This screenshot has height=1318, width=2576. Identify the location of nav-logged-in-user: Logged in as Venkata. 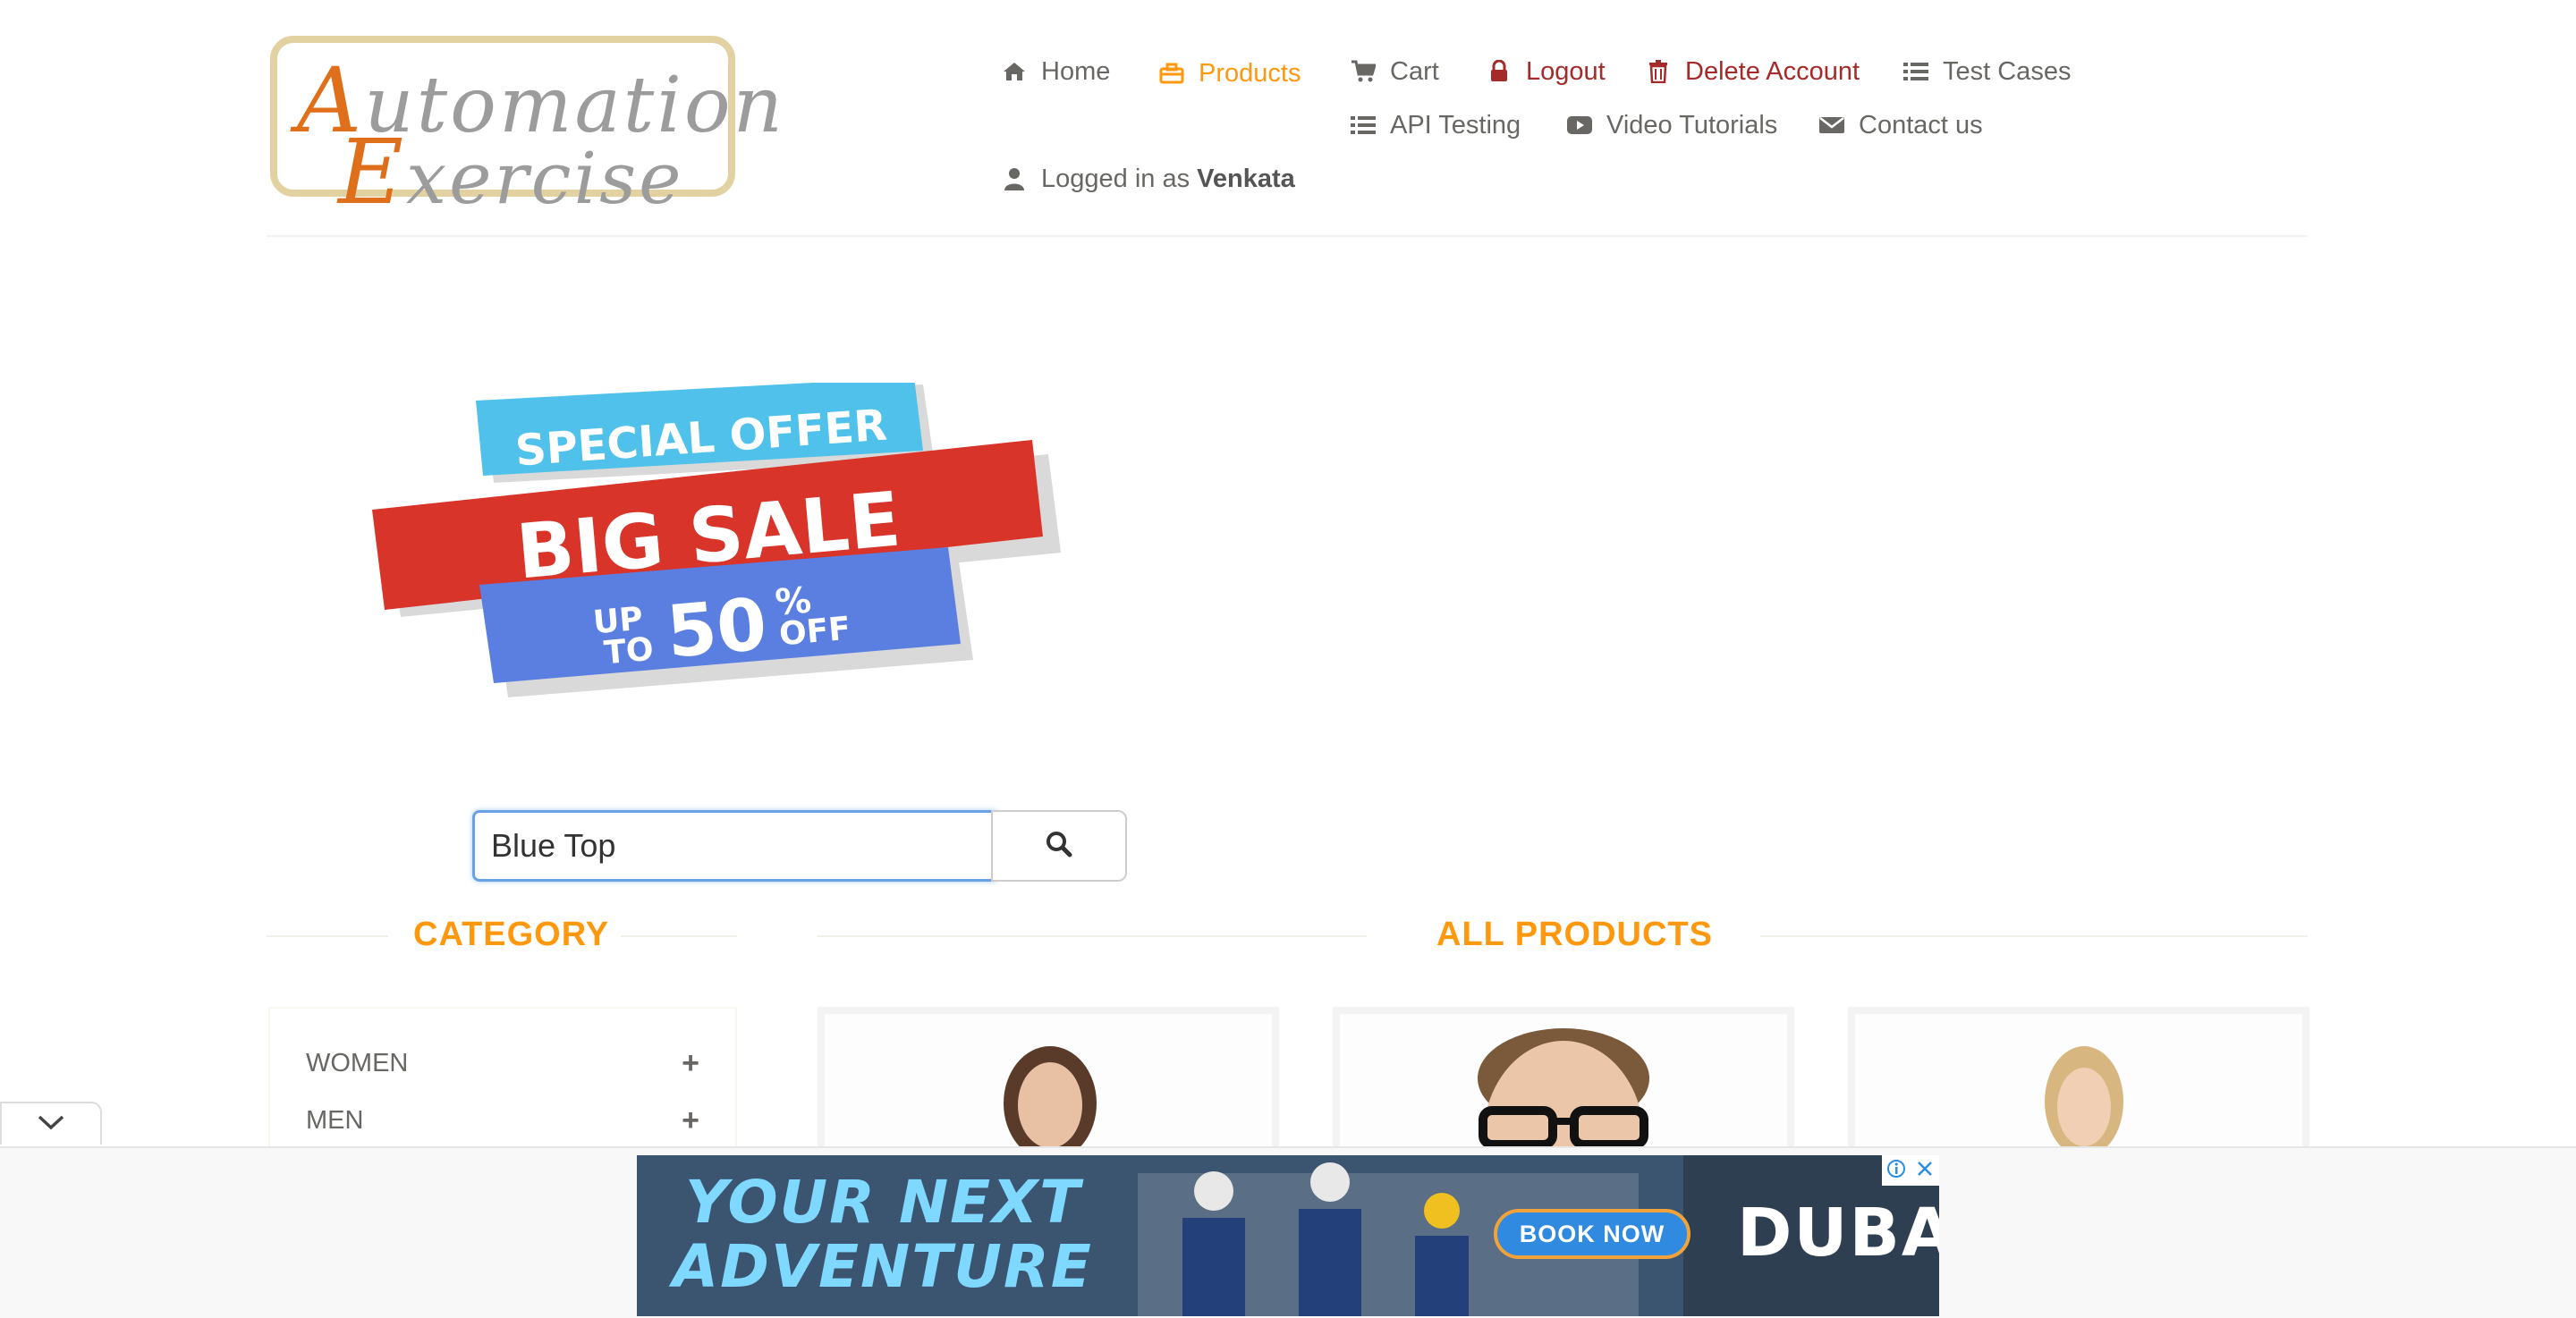
(1148, 179).